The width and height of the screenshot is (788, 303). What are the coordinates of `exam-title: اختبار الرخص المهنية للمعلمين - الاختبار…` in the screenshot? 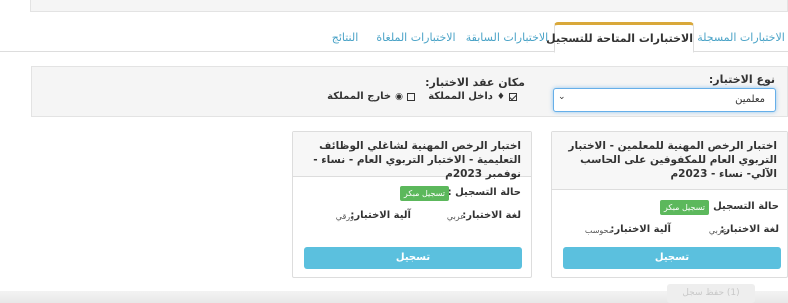 It's located at (669, 161).